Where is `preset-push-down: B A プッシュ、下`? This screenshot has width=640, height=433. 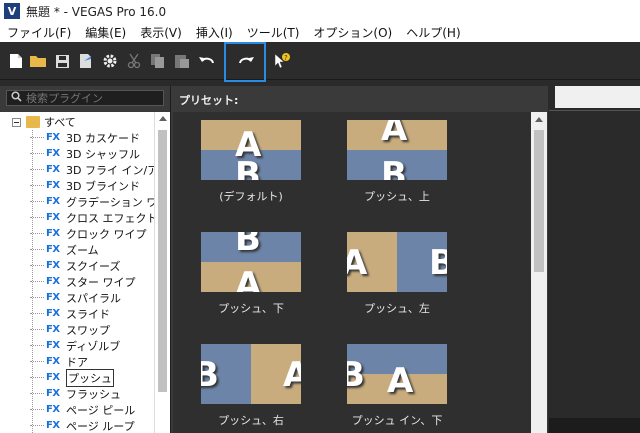 preset-push-down: B A プッシュ、下 is located at coordinates (251, 273).